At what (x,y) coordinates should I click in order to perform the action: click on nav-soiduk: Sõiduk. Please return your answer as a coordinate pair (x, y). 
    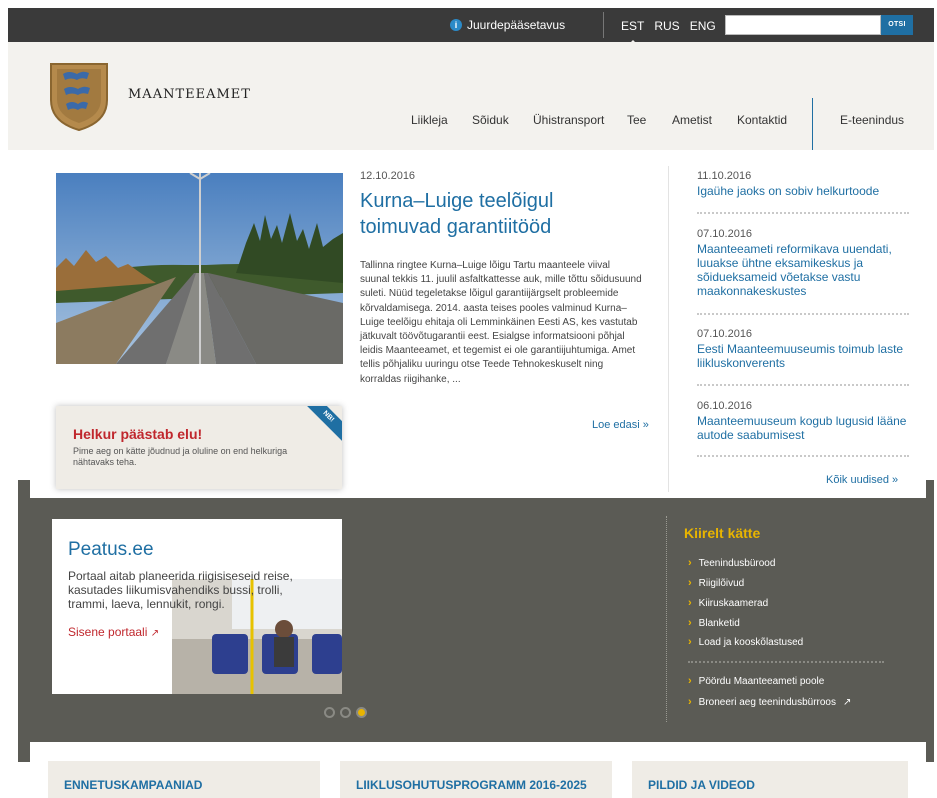
    Looking at the image, I should click on (490, 120).